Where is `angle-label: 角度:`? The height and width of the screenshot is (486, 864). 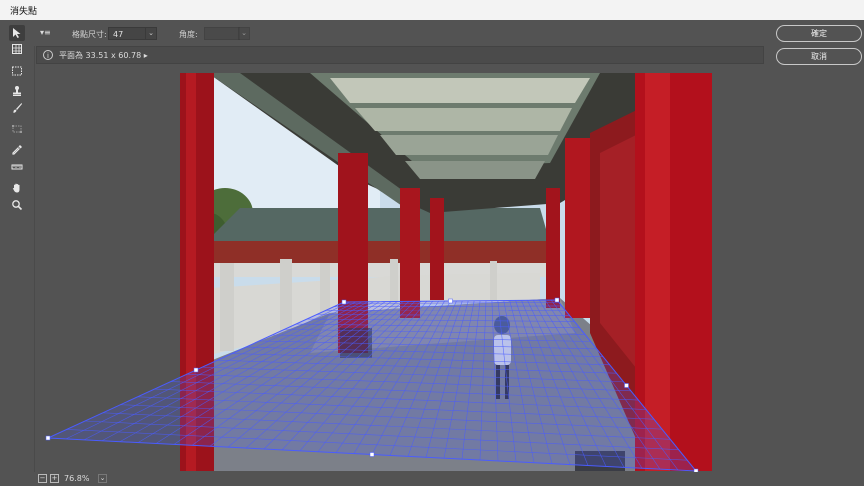
angle-label: 角度: is located at coordinates (188, 34).